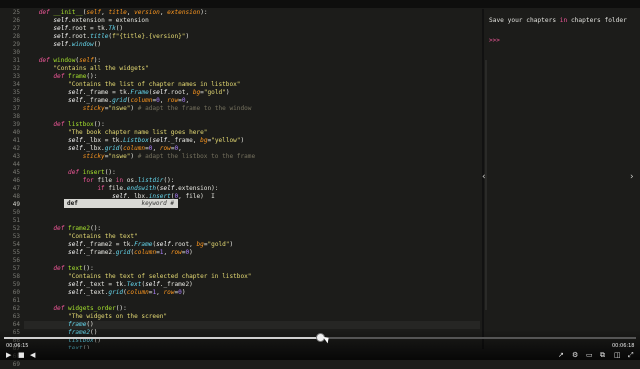 The width and height of the screenshot is (640, 369). Describe the element at coordinates (16, 60) in the screenshot. I see `line-number: 31` at that location.